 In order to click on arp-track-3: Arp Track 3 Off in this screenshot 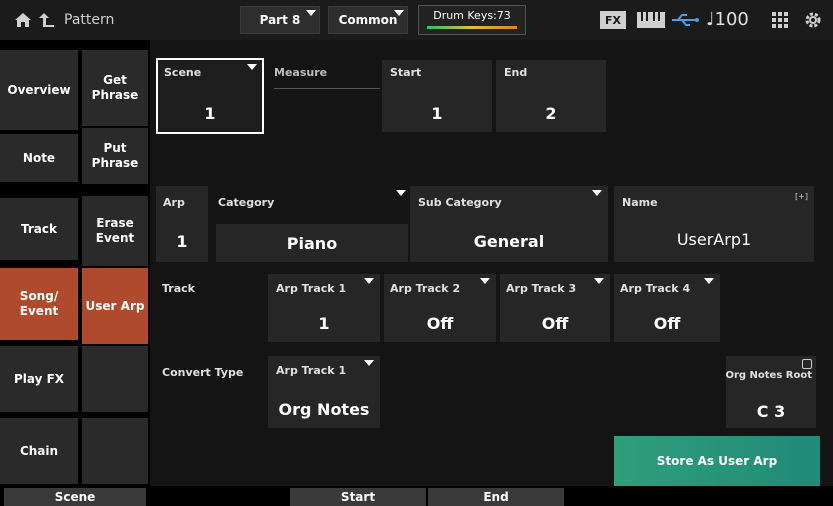, I will do `click(555, 308)`.